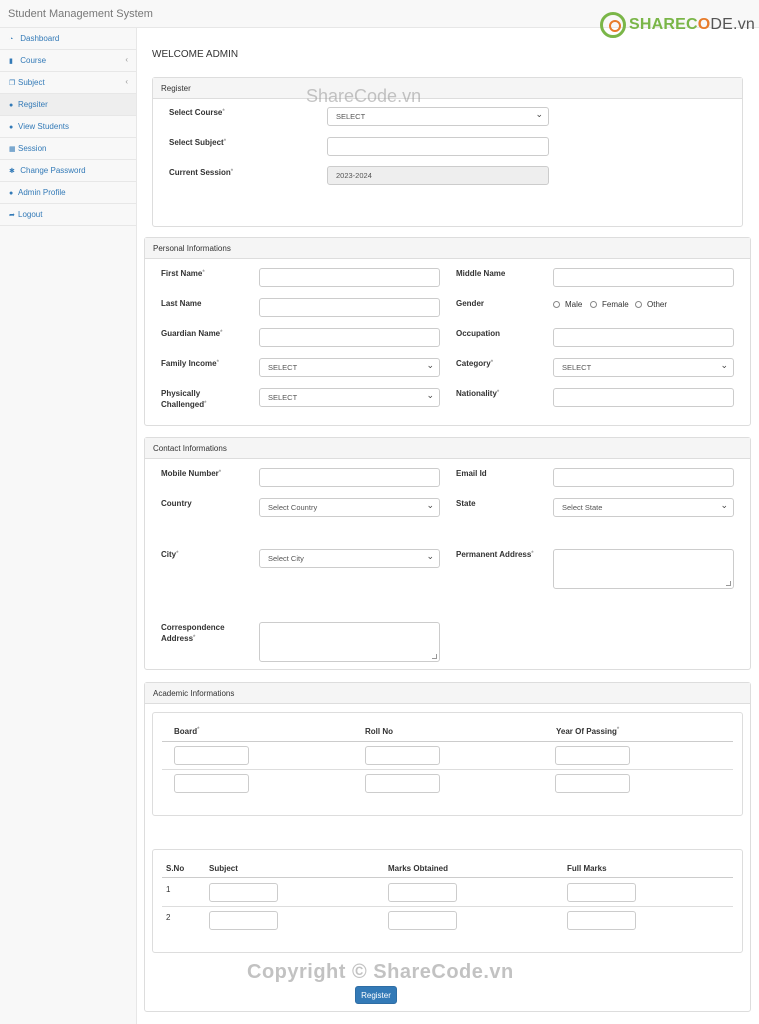  I want to click on income-select: SELECT, so click(349, 367).